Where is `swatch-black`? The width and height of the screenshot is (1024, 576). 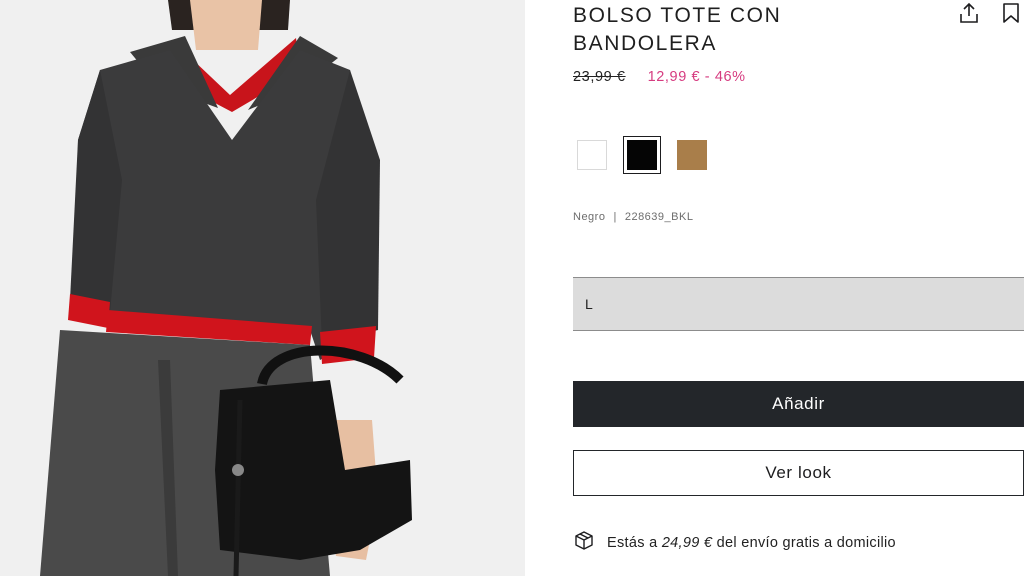 swatch-black is located at coordinates (642, 155).